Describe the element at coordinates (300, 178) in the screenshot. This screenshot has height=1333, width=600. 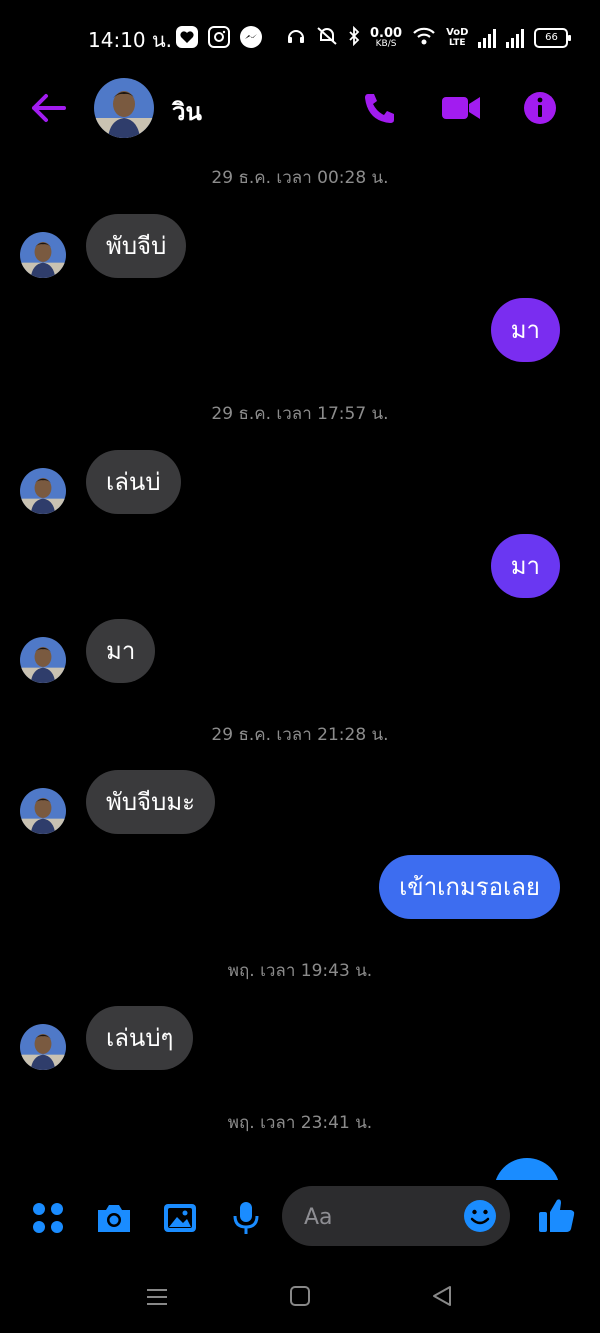
I see `timestamp: 29 ธ.ค. เวลา 00:28 น.` at that location.